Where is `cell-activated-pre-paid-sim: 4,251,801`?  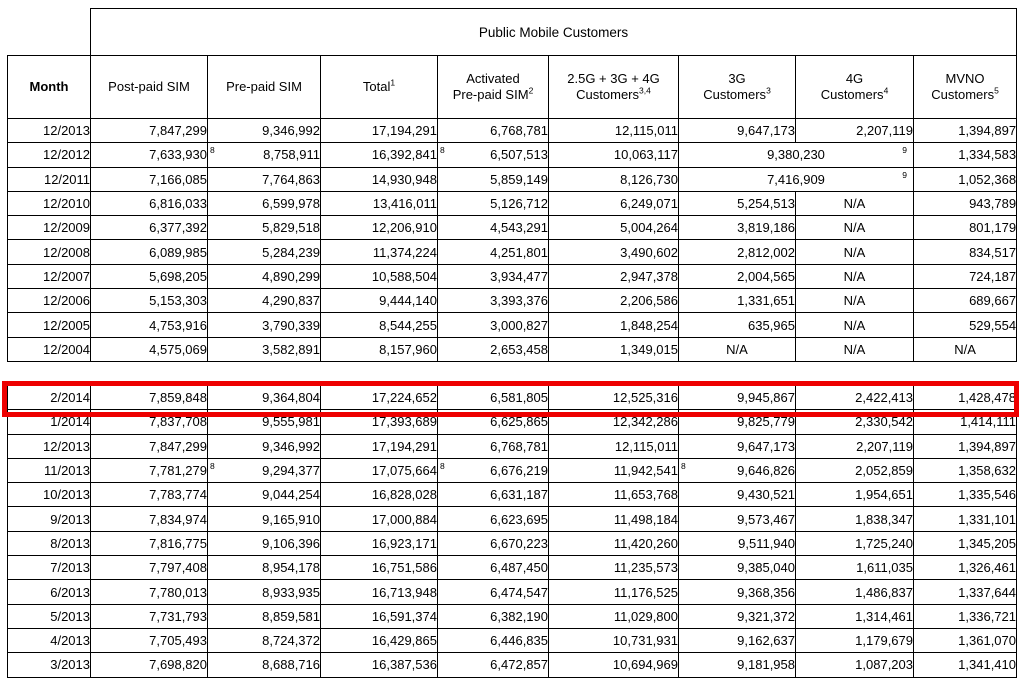 cell-activated-pre-paid-sim: 4,251,801 is located at coordinates (493, 252).